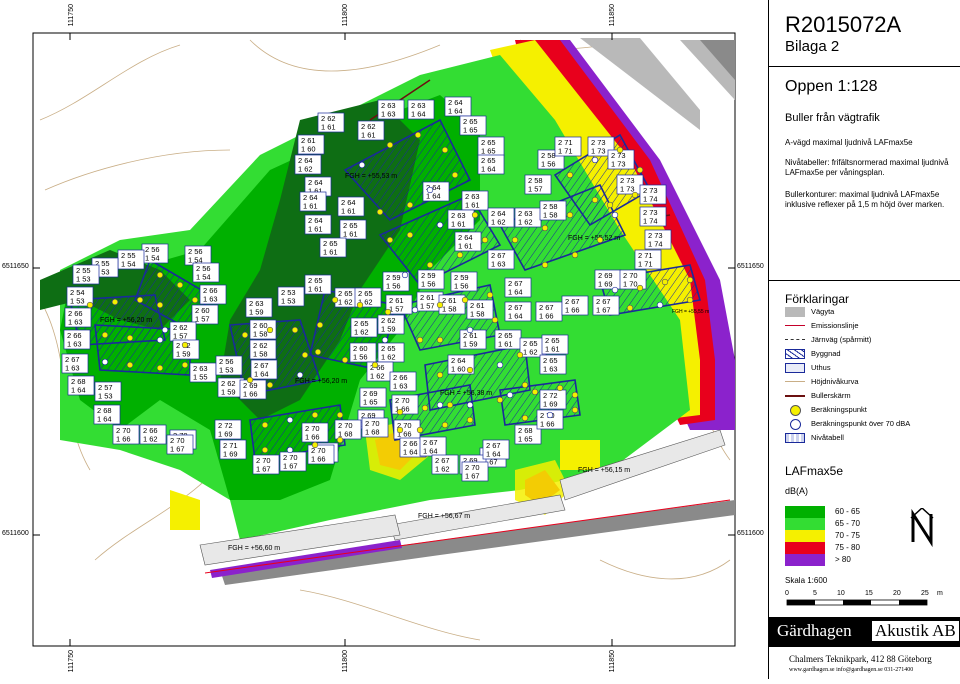 The width and height of the screenshot is (960, 684). I want to click on level-value: 1 73, so click(618, 164).